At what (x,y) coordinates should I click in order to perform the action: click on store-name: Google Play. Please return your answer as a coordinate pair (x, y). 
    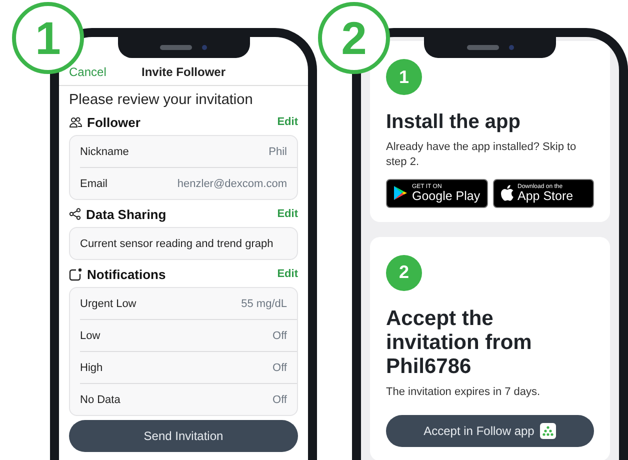
    Looking at the image, I should click on (446, 196).